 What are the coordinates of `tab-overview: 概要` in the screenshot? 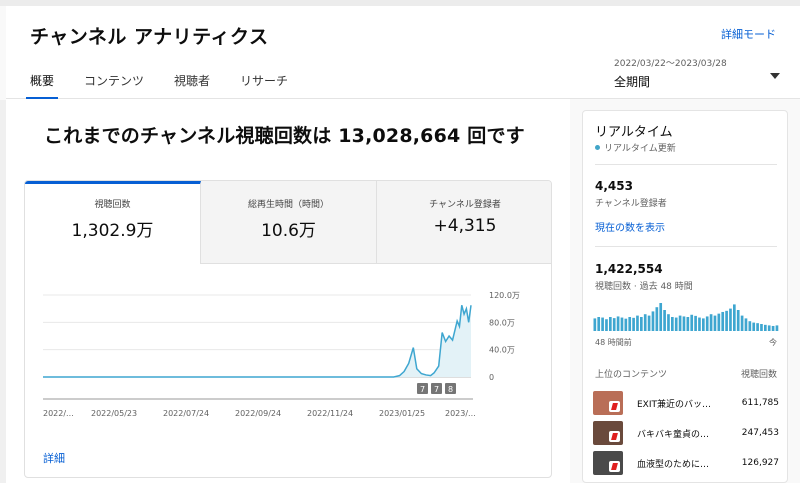 It's located at (42, 83).